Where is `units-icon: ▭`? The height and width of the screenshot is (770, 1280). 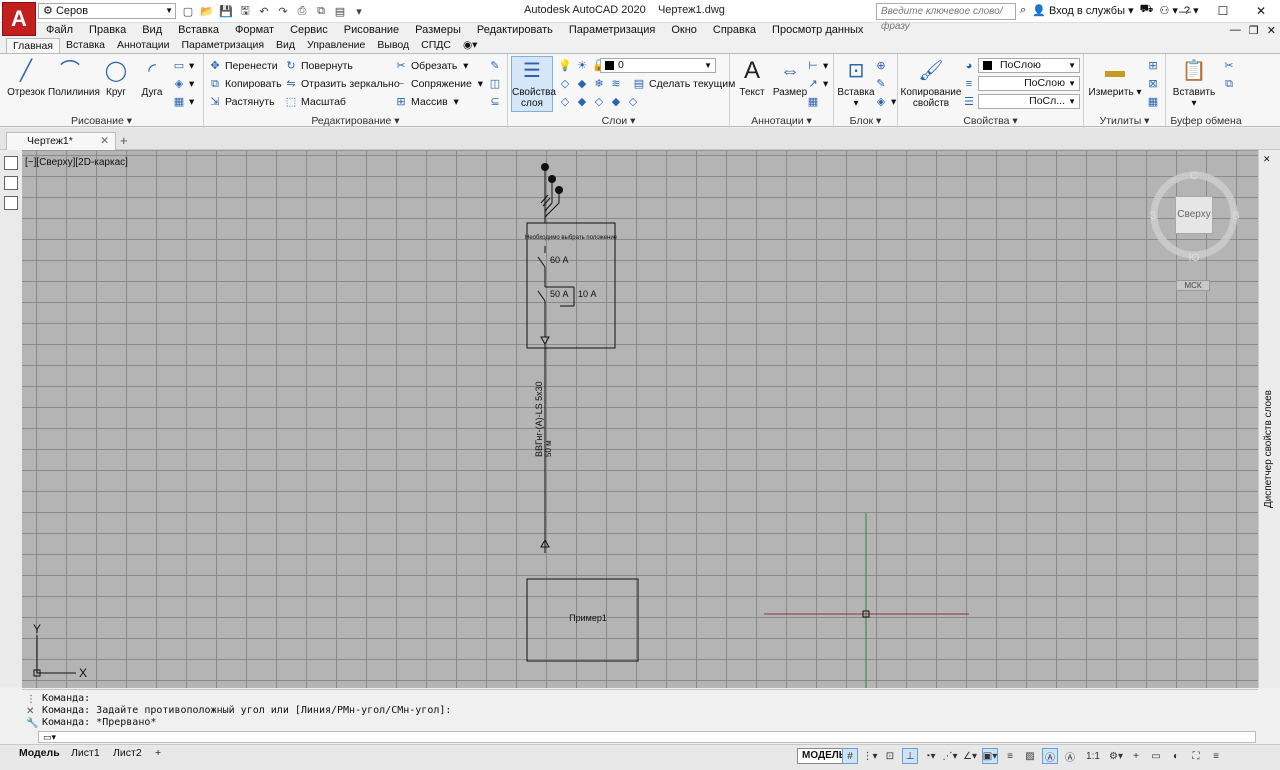 units-icon: ▭ is located at coordinates (1156, 756).